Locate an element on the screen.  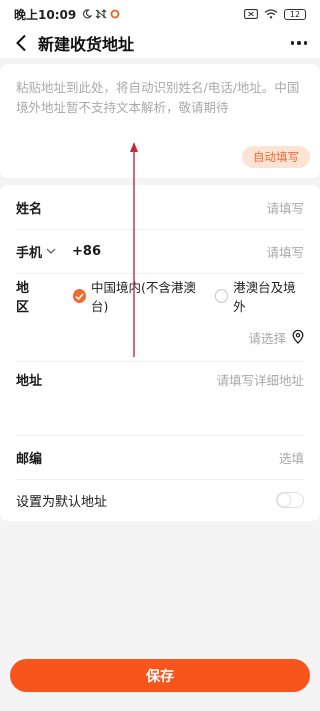
region-options: 中国境内(不含港澳台) 港澳台及境外 is located at coordinates (188, 296).